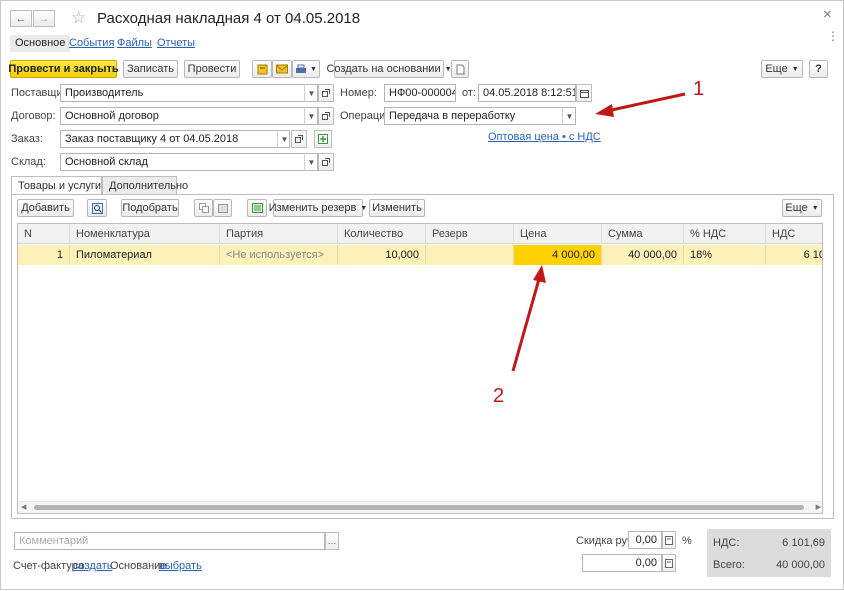 Image resolution: width=844 pixels, height=591 pixels. Describe the element at coordinates (699, 89) in the screenshot. I see `annotation-marker-1: 1` at that location.